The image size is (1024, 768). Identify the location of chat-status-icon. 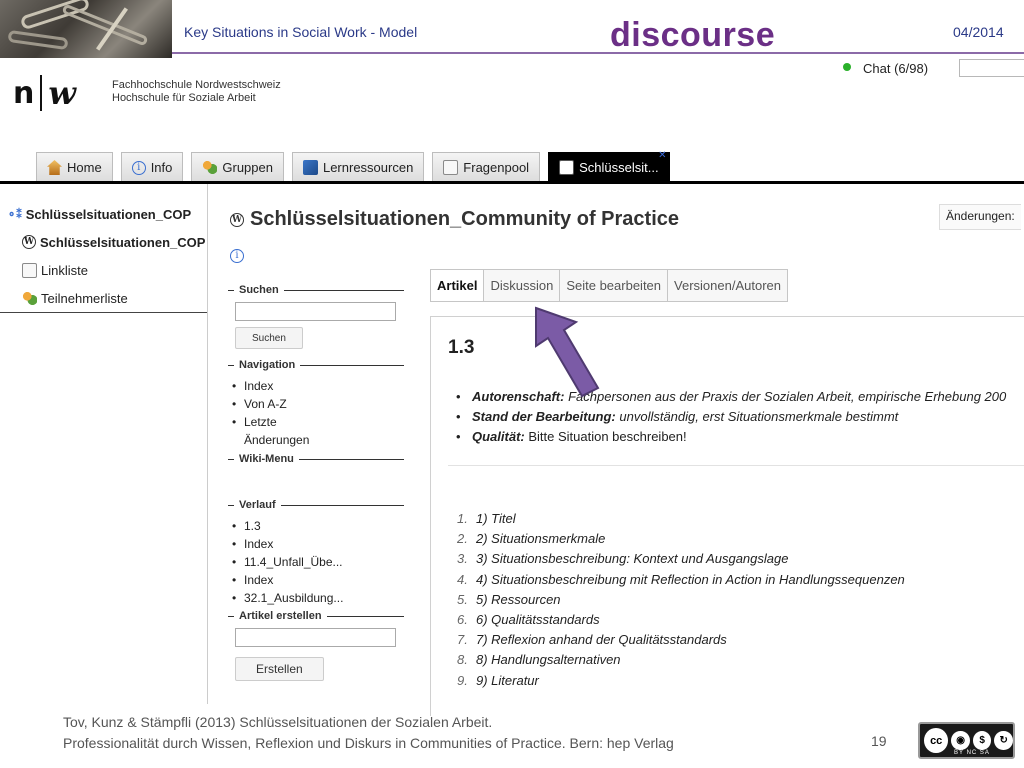
(847, 67).